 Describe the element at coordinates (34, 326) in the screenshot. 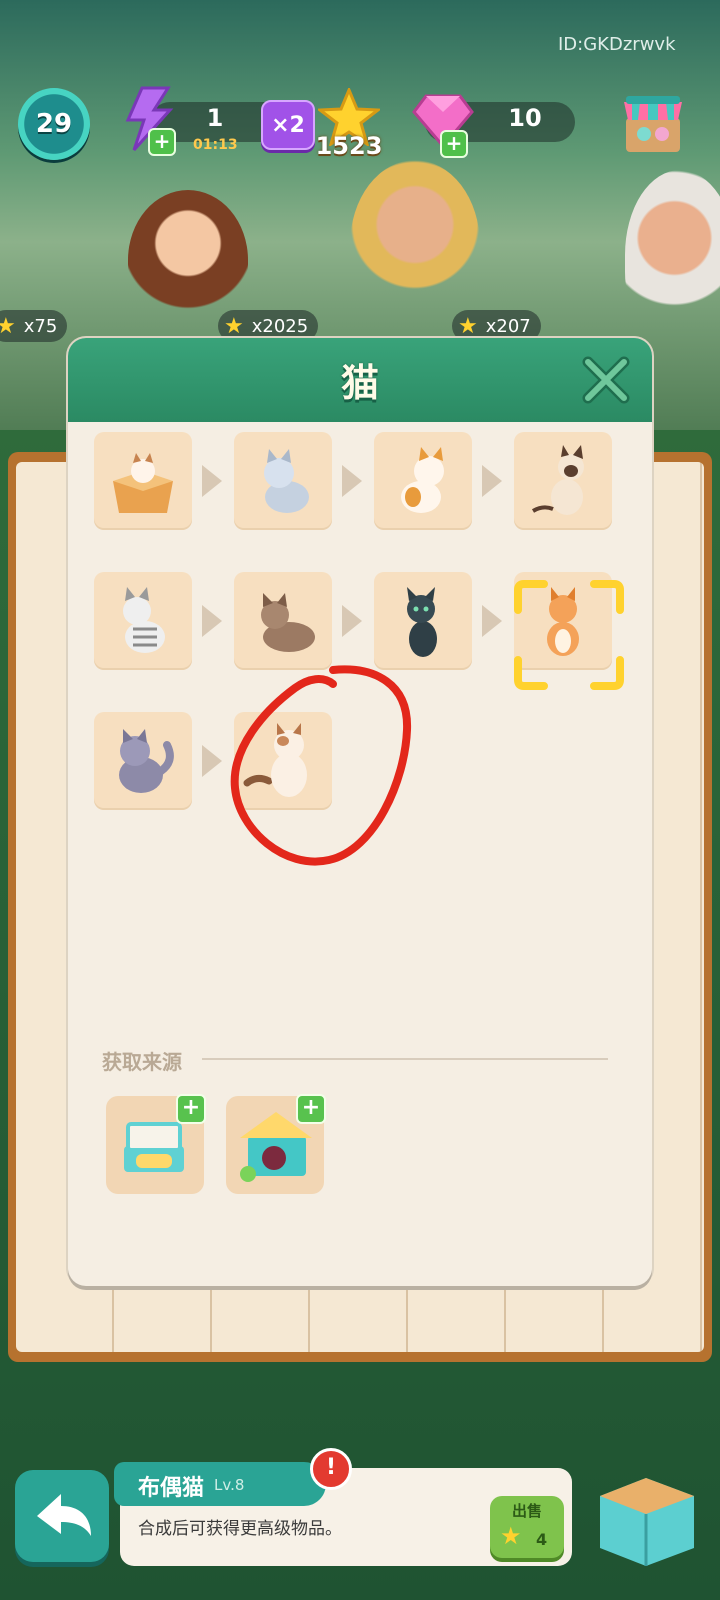

I see `character-reward-badge: ★ x75` at that location.